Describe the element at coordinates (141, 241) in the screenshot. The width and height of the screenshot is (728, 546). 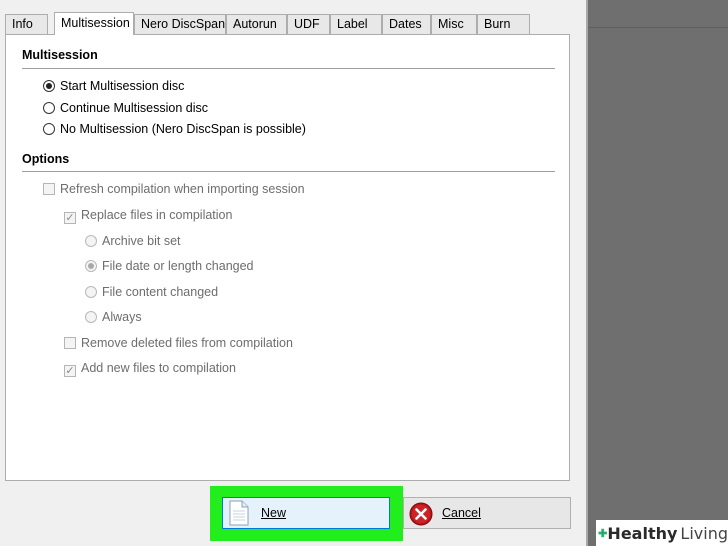
I see `radio-label: Archive bit set` at that location.